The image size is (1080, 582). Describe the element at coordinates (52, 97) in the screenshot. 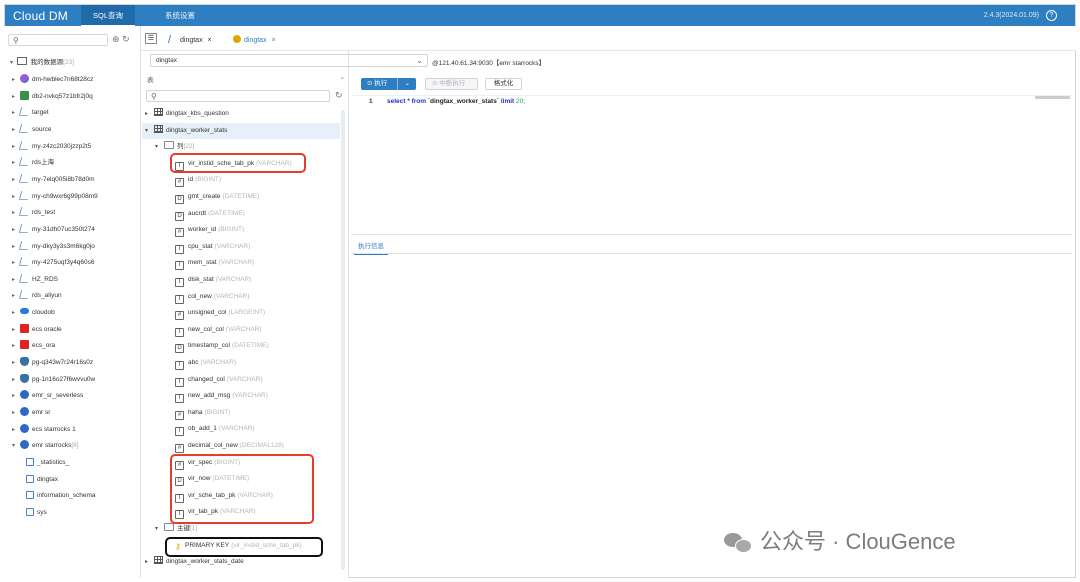

I see `datasource-item: ▸ db2-nvkq57z1bfr2j0q` at that location.